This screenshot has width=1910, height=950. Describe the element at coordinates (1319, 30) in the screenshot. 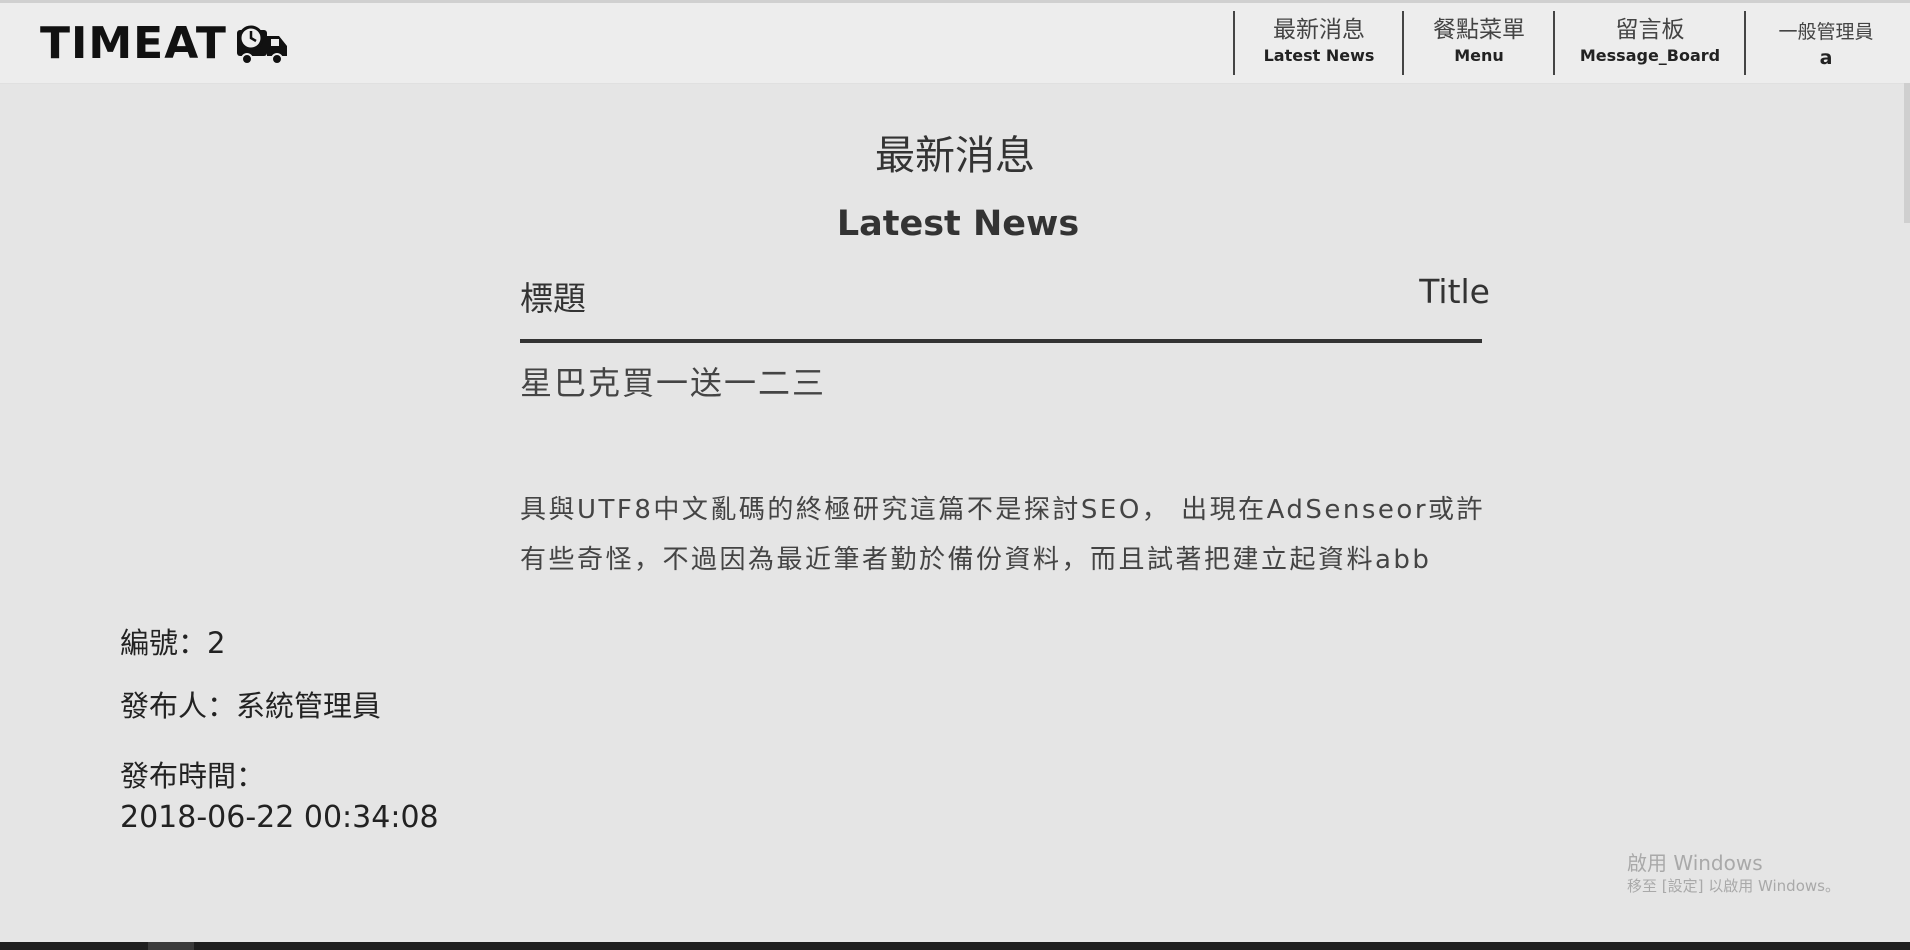

I see `nav-item-label-zh: 最新消息` at that location.